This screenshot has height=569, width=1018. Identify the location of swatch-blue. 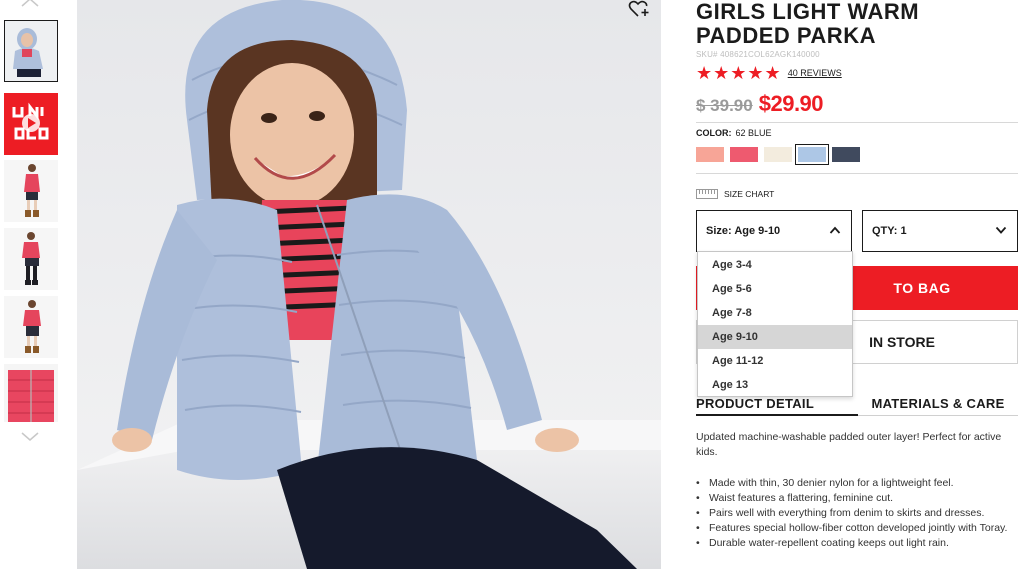
(812, 154).